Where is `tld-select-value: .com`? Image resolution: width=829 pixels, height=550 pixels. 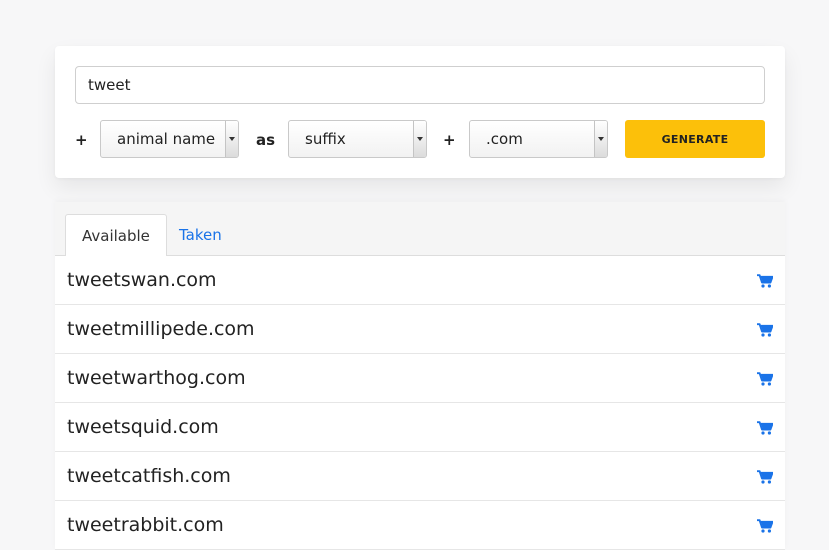
tld-select-value: .com is located at coordinates (504, 139).